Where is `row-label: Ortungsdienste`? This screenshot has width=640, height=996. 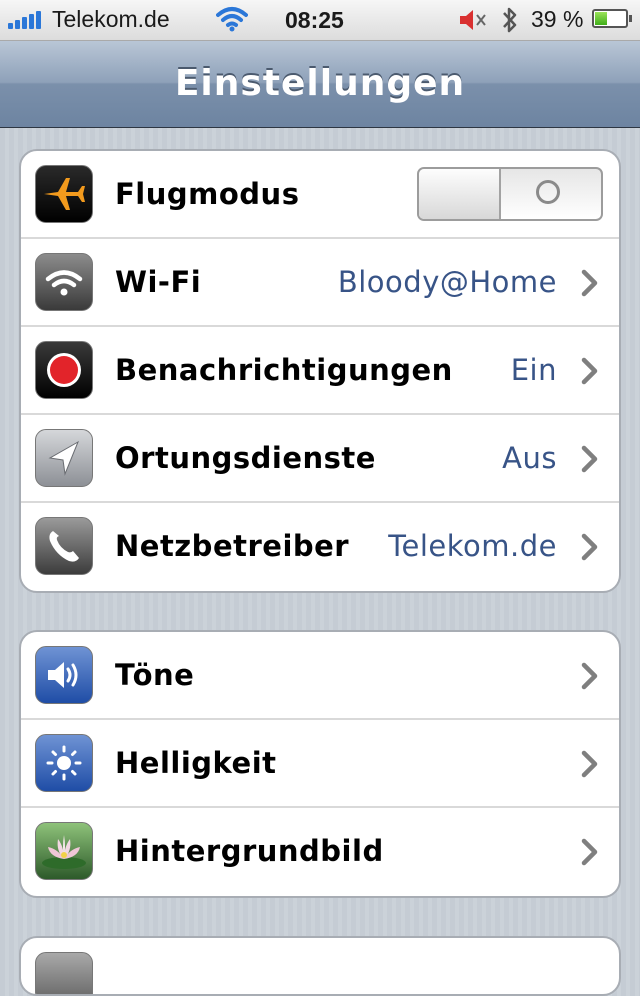
row-label: Ortungsdienste is located at coordinates (245, 458).